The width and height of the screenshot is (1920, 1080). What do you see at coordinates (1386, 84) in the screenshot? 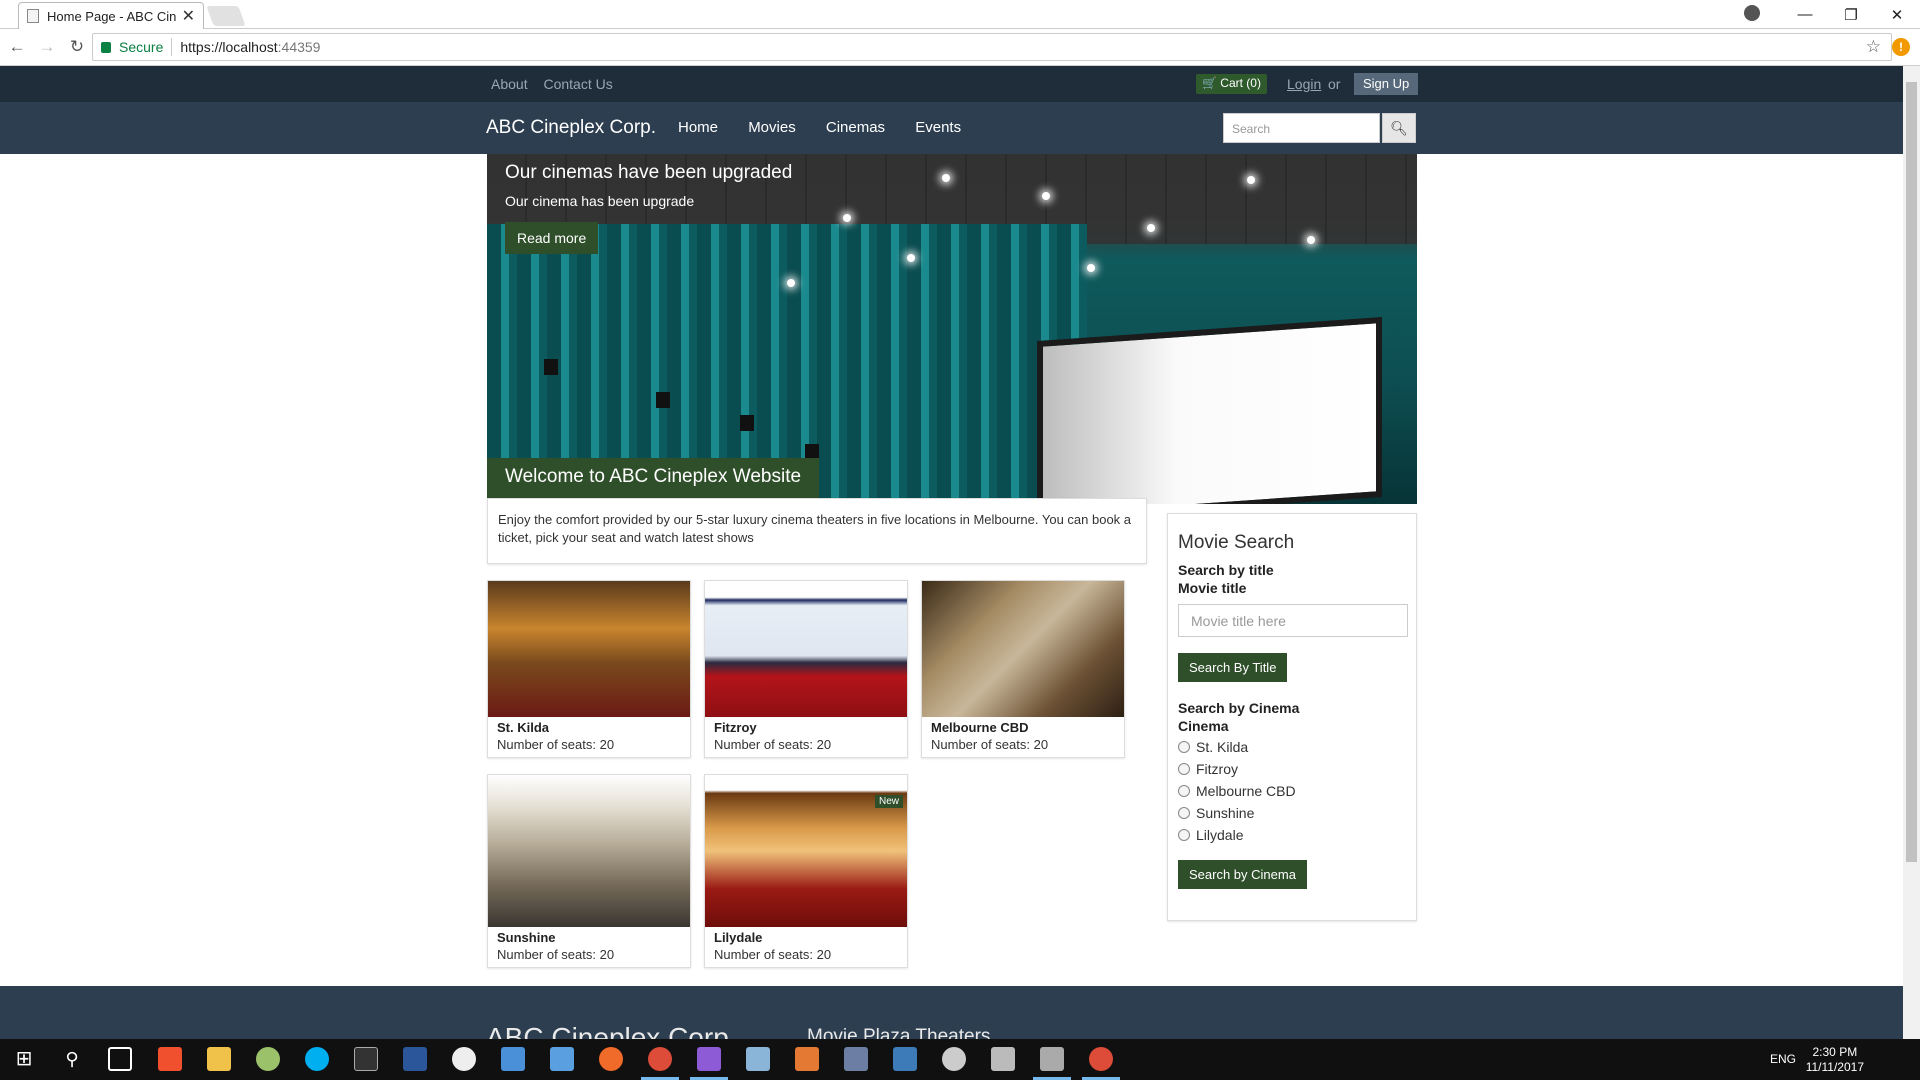
I see `signup-button: Sign Up` at bounding box center [1386, 84].